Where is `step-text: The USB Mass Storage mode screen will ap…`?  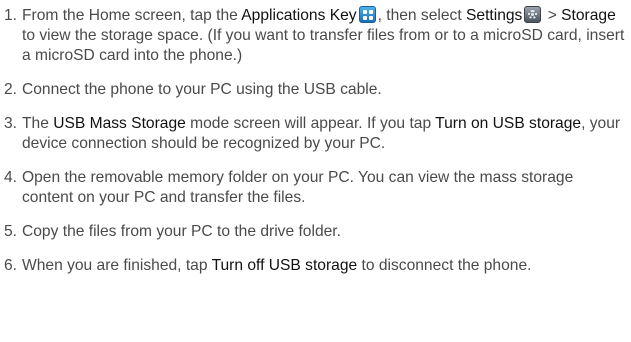
step-text: The USB Mass Storage mode screen will ap… is located at coordinates (324, 134).